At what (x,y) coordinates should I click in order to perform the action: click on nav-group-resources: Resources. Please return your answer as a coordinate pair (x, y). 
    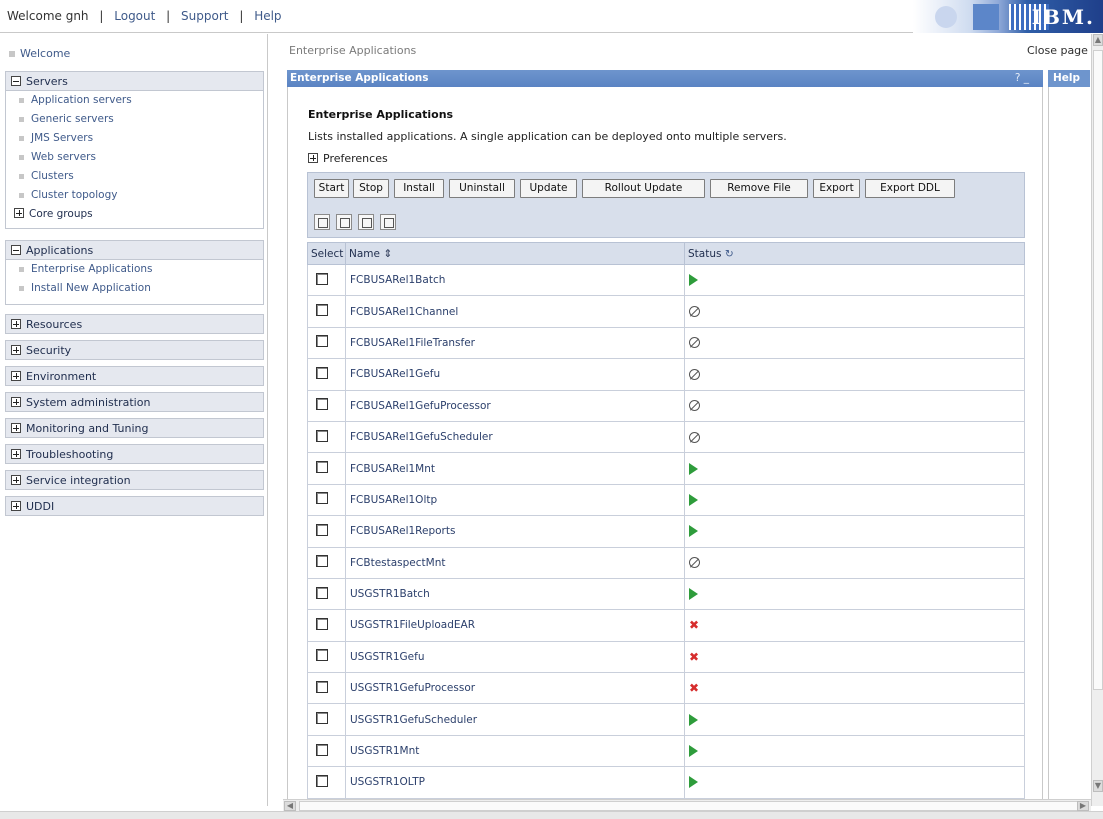
    Looking at the image, I should click on (134, 324).